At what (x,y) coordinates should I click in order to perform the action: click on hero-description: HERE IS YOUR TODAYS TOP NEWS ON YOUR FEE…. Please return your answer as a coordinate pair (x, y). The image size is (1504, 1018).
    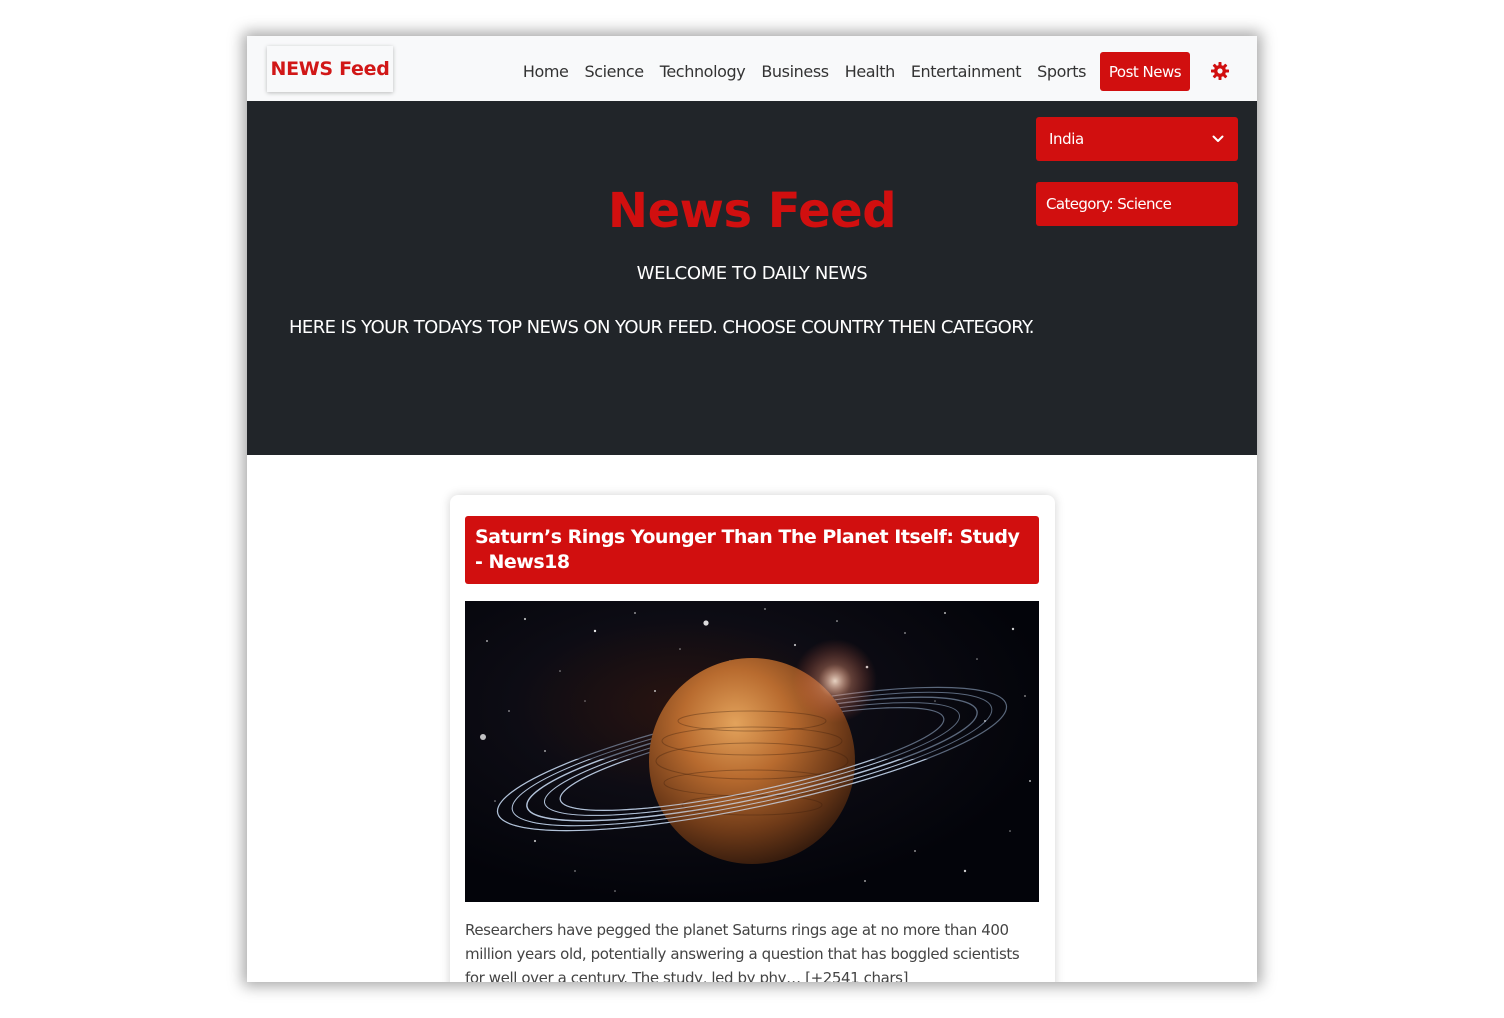
    Looking at the image, I should click on (661, 327).